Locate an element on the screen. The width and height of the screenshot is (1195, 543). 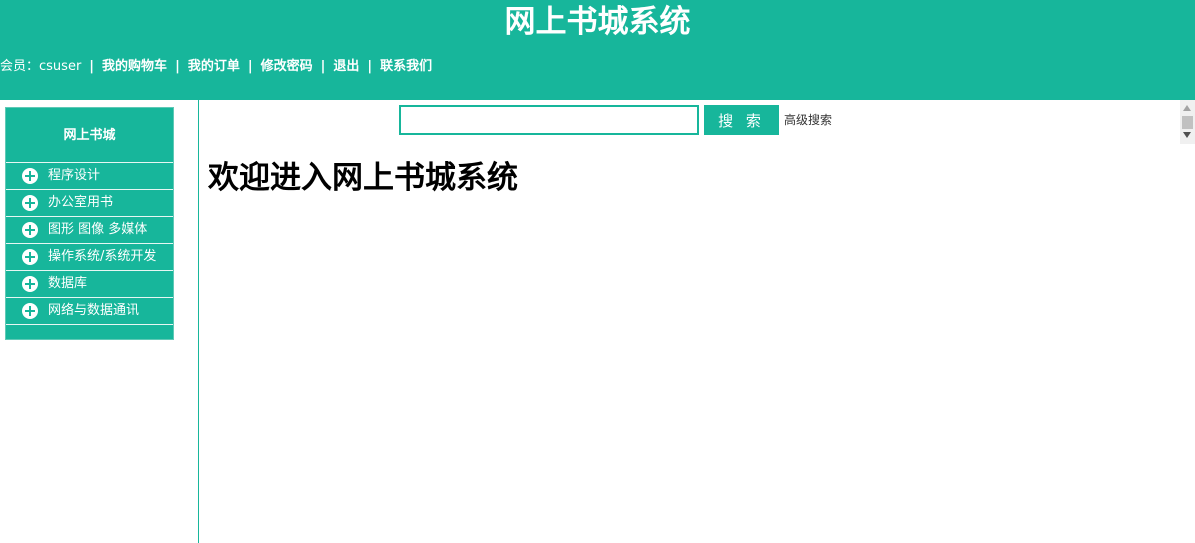
member-label: 会员： is located at coordinates (20, 66).